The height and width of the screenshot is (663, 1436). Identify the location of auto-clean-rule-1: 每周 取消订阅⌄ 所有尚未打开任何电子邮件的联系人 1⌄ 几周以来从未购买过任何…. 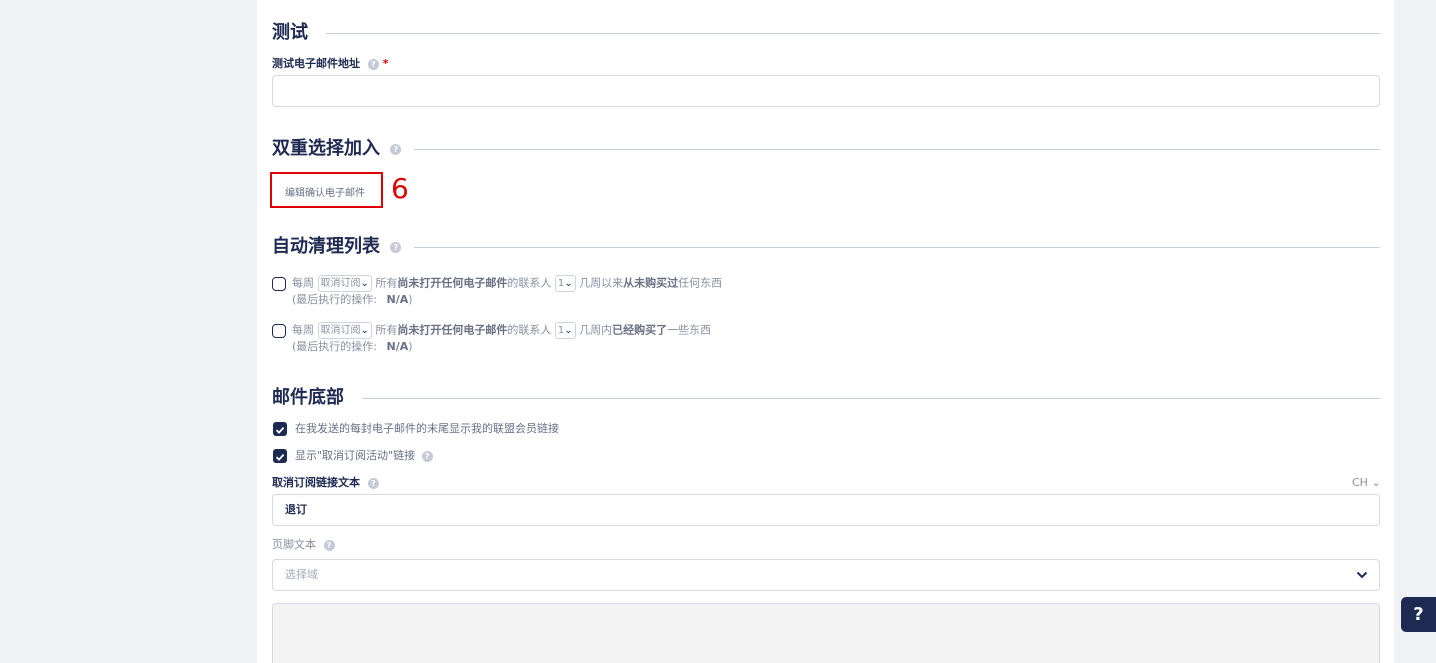
(507, 283).